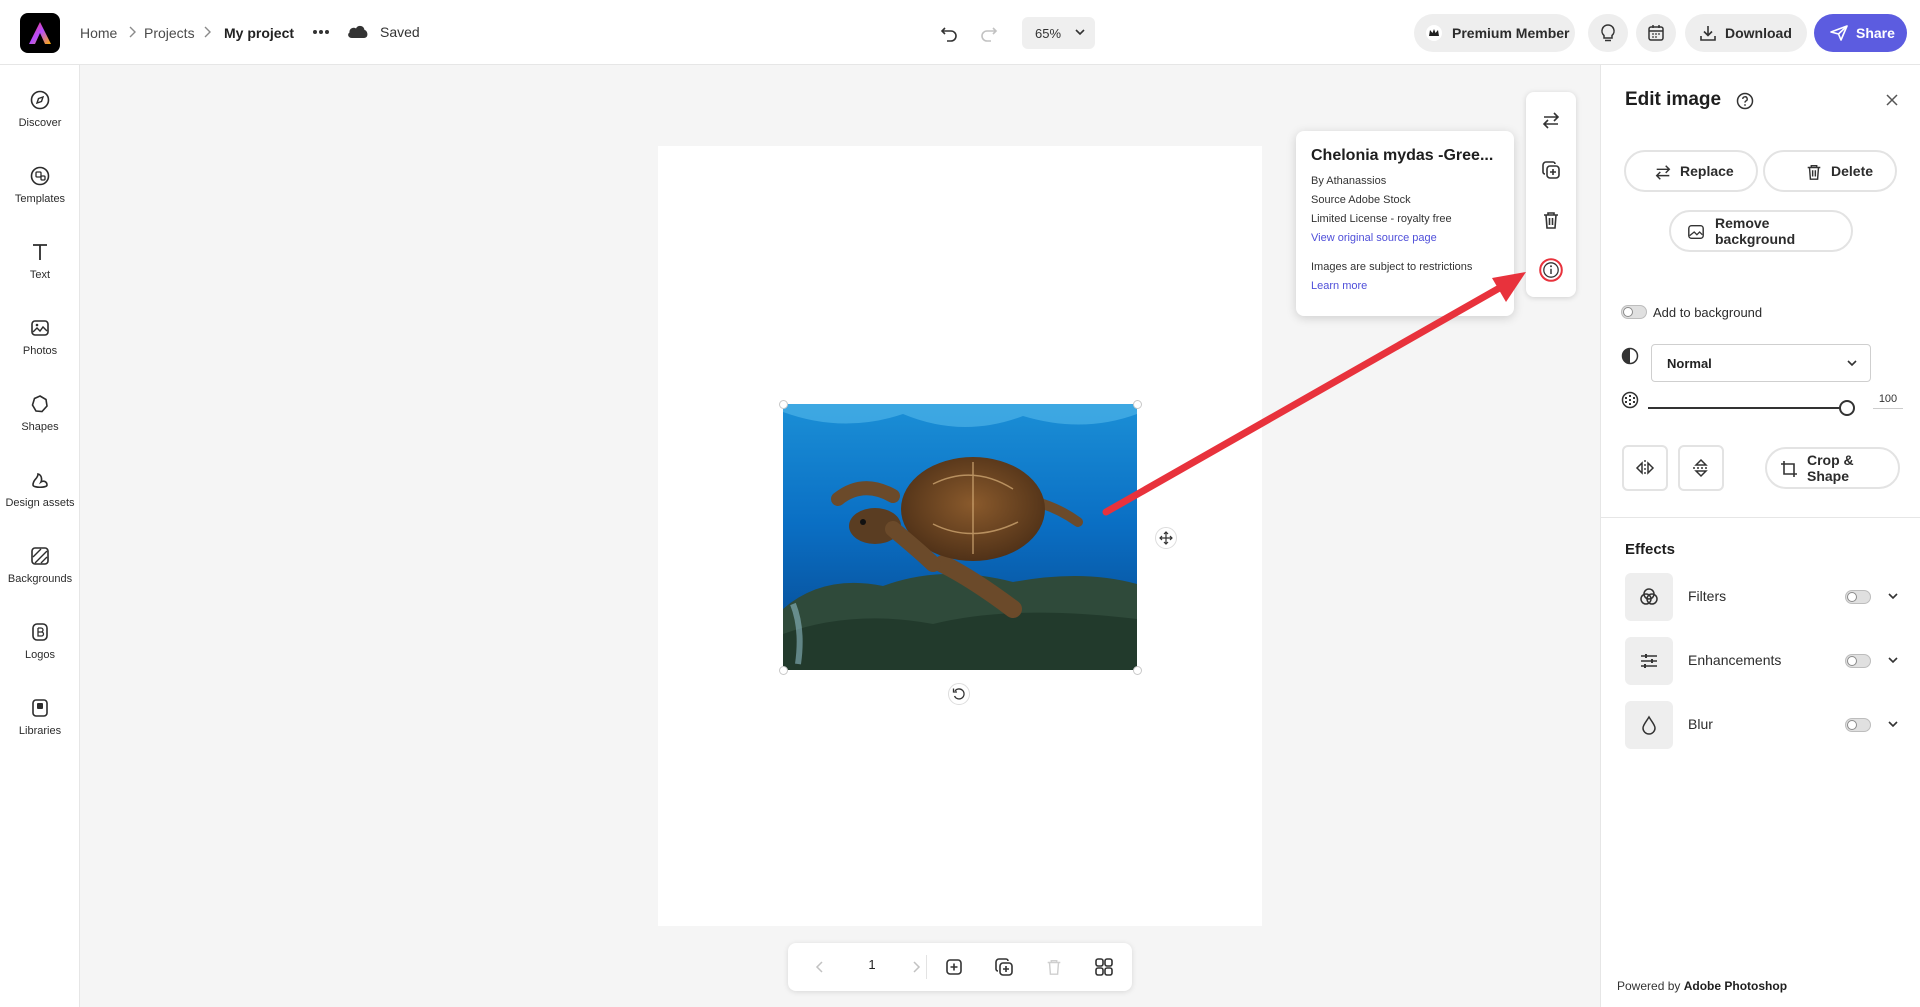 Image resolution: width=1920 pixels, height=1007 pixels. Describe the element at coordinates (1765, 661) in the screenshot. I see `effect-row-enhancements: Enhancements` at that location.